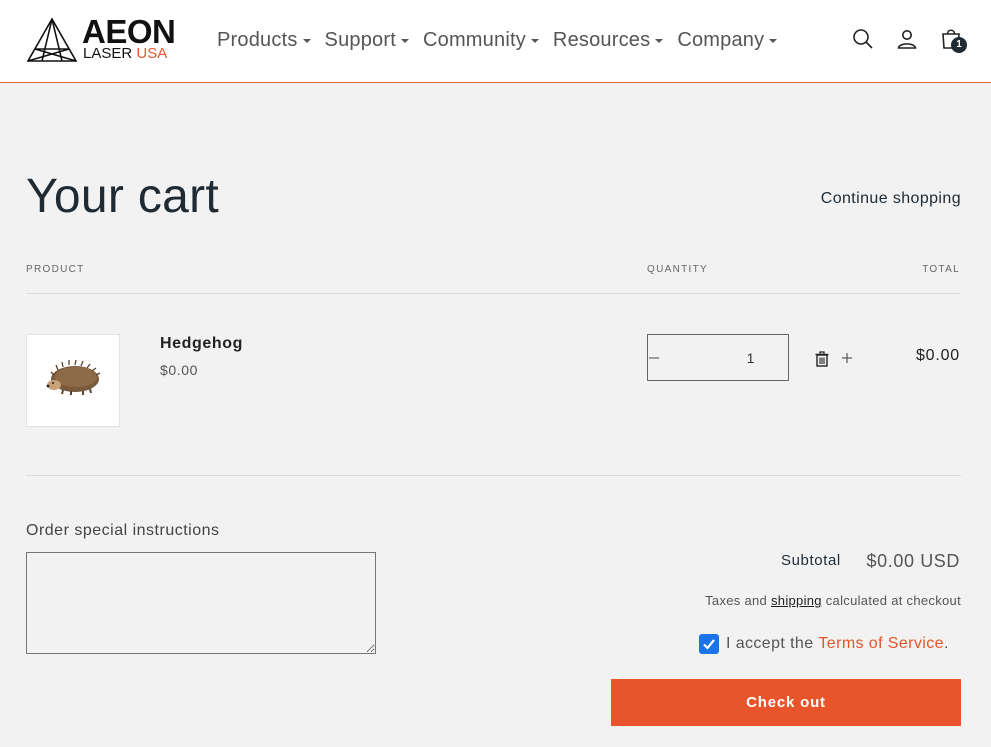 Image resolution: width=991 pixels, height=747 pixels. I want to click on column-header-product: PRODUCT, so click(55, 269).